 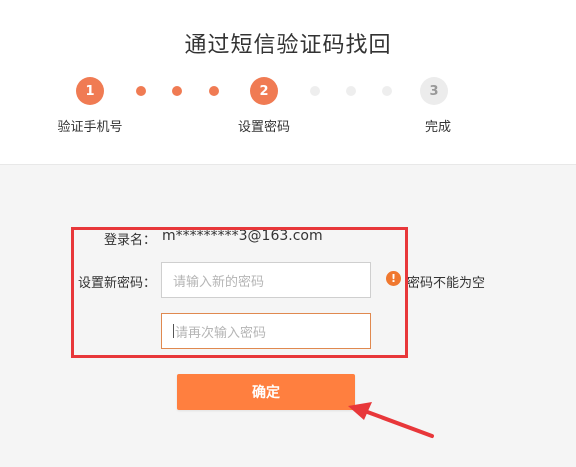 What do you see at coordinates (446, 283) in the screenshot?
I see `error-message: 密码不能为空` at bounding box center [446, 283].